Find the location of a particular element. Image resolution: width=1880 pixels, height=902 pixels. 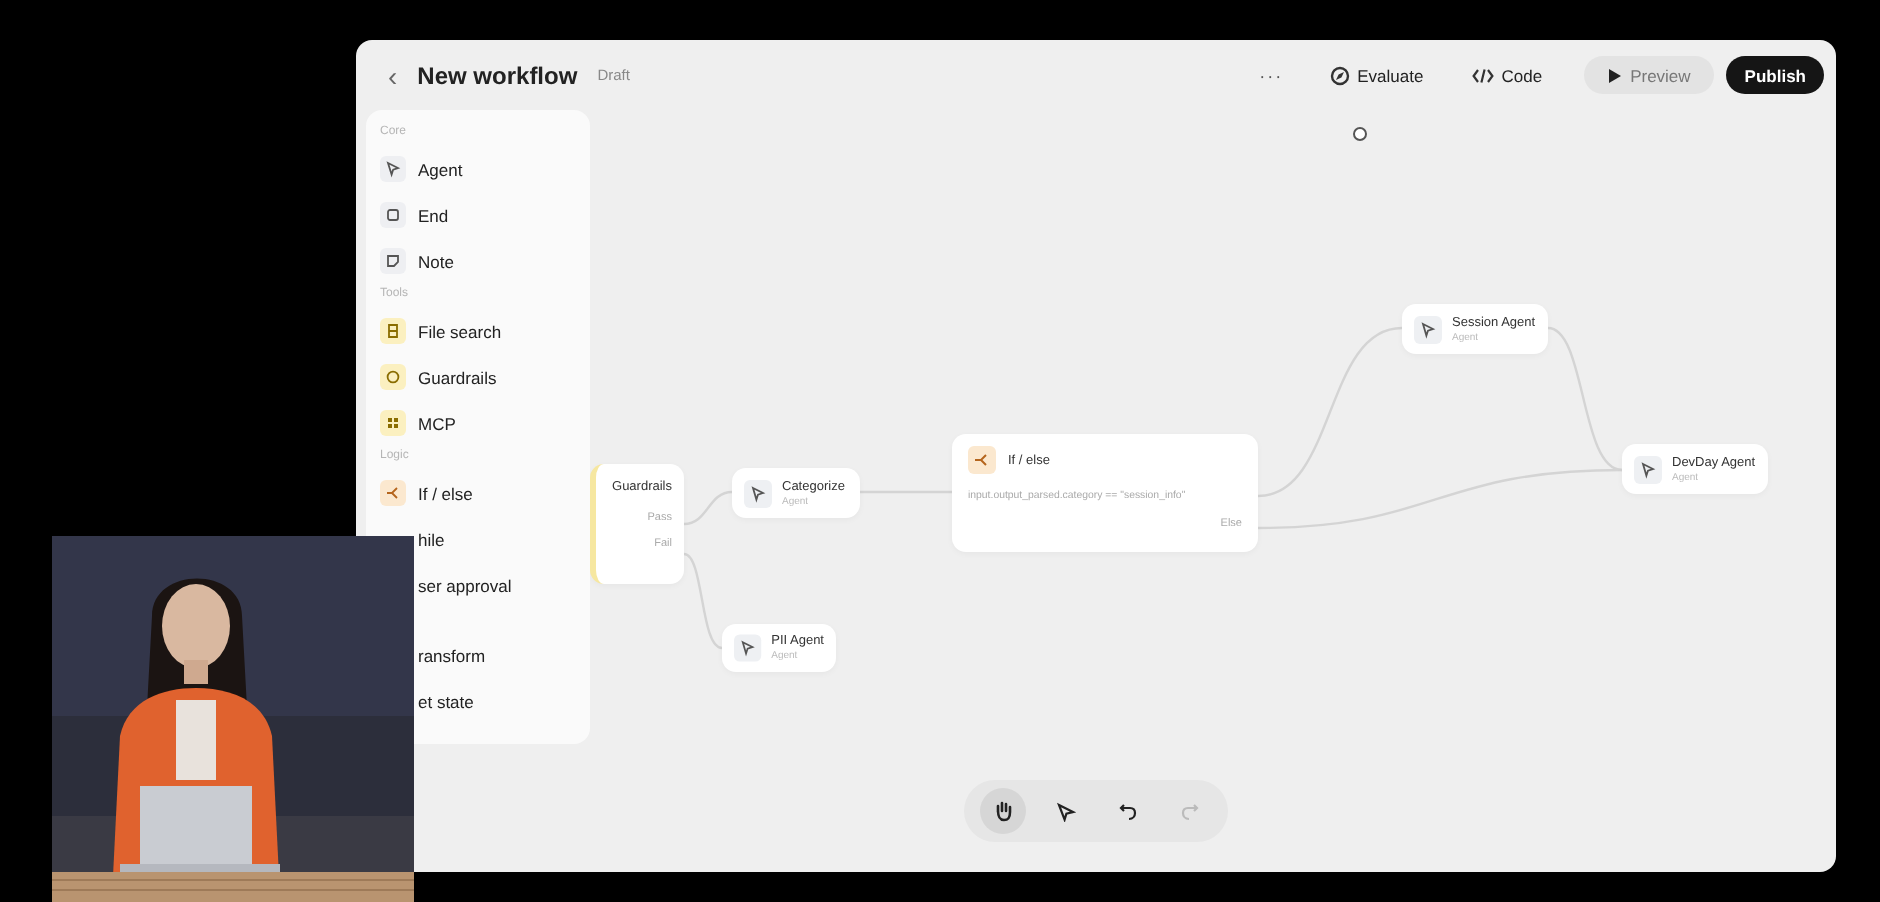

more-button: ··· is located at coordinates (1271, 75).